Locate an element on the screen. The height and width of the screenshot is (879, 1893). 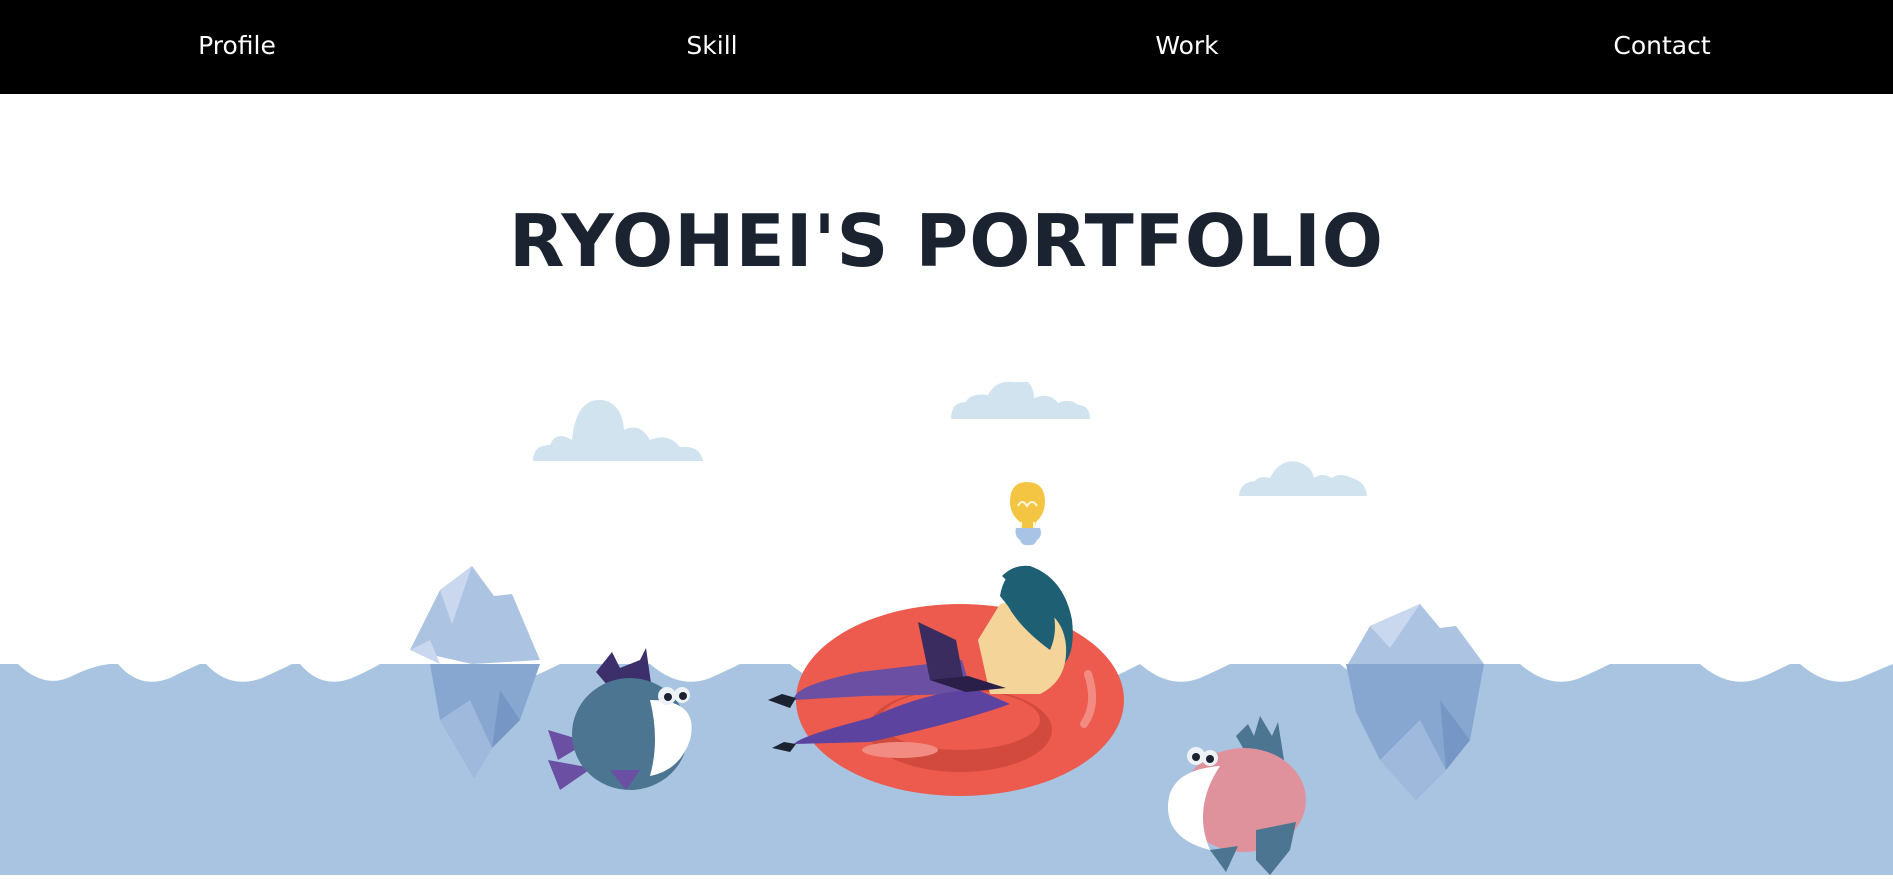
light-bulb-icon is located at coordinates (1027, 514).